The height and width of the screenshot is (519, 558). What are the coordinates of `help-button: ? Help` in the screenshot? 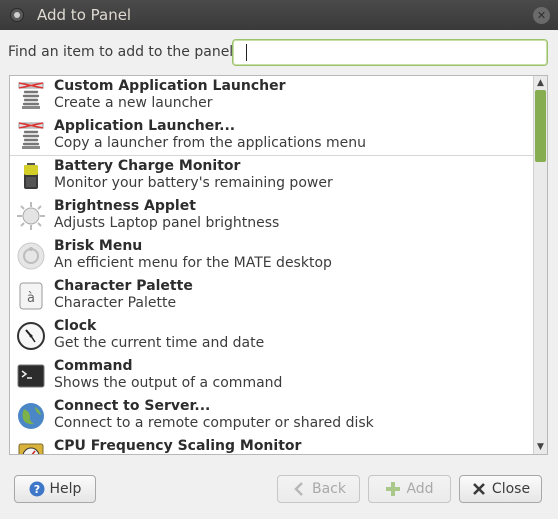 It's located at (55, 489).